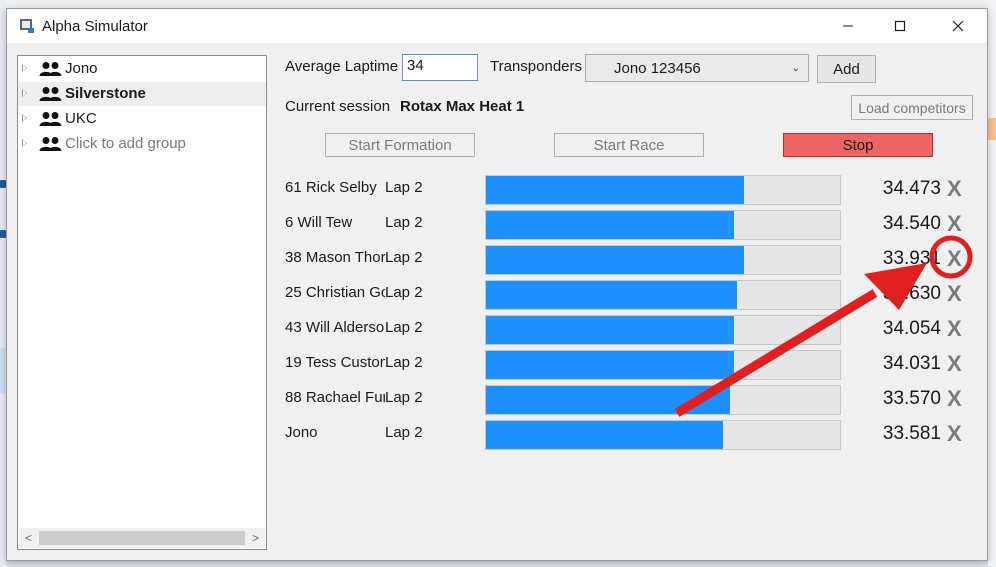  Describe the element at coordinates (911, 433) in the screenshot. I see `competitor-laptime: 33.581` at that location.